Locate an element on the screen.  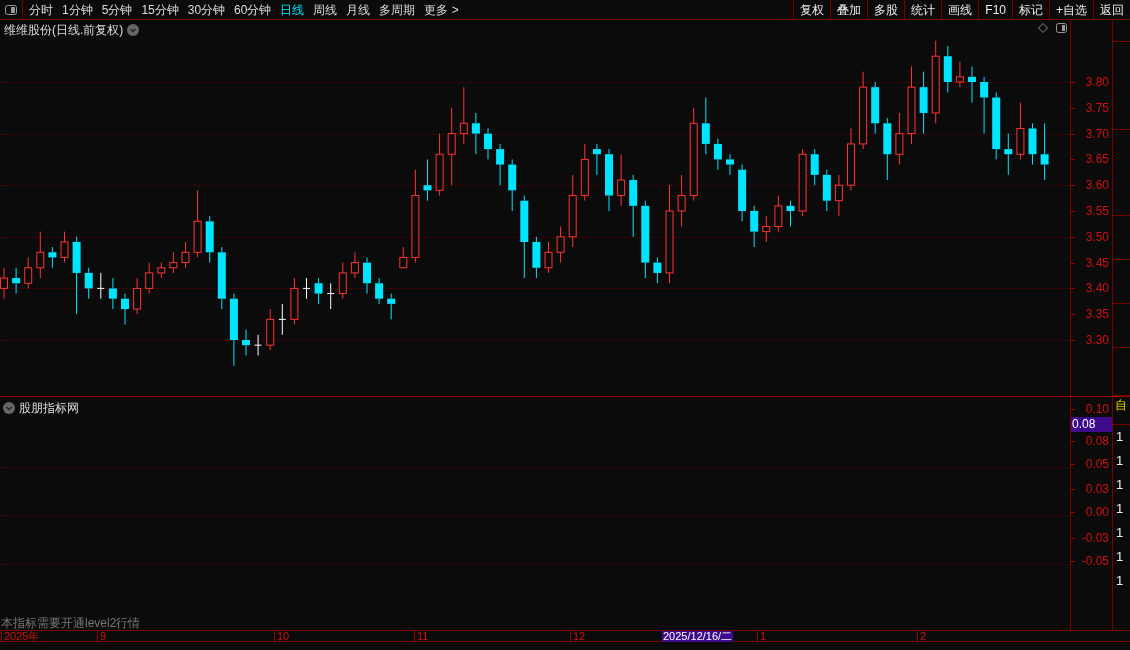
indicator-note: 本指标需要开通level2行情 is located at coordinates (71, 623).